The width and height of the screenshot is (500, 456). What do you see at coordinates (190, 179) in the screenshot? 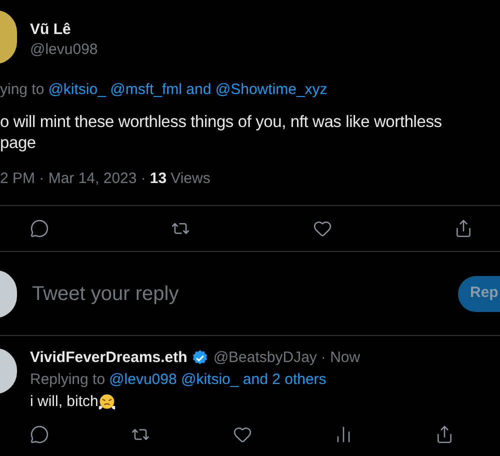
I see `views-label: Views` at bounding box center [190, 179].